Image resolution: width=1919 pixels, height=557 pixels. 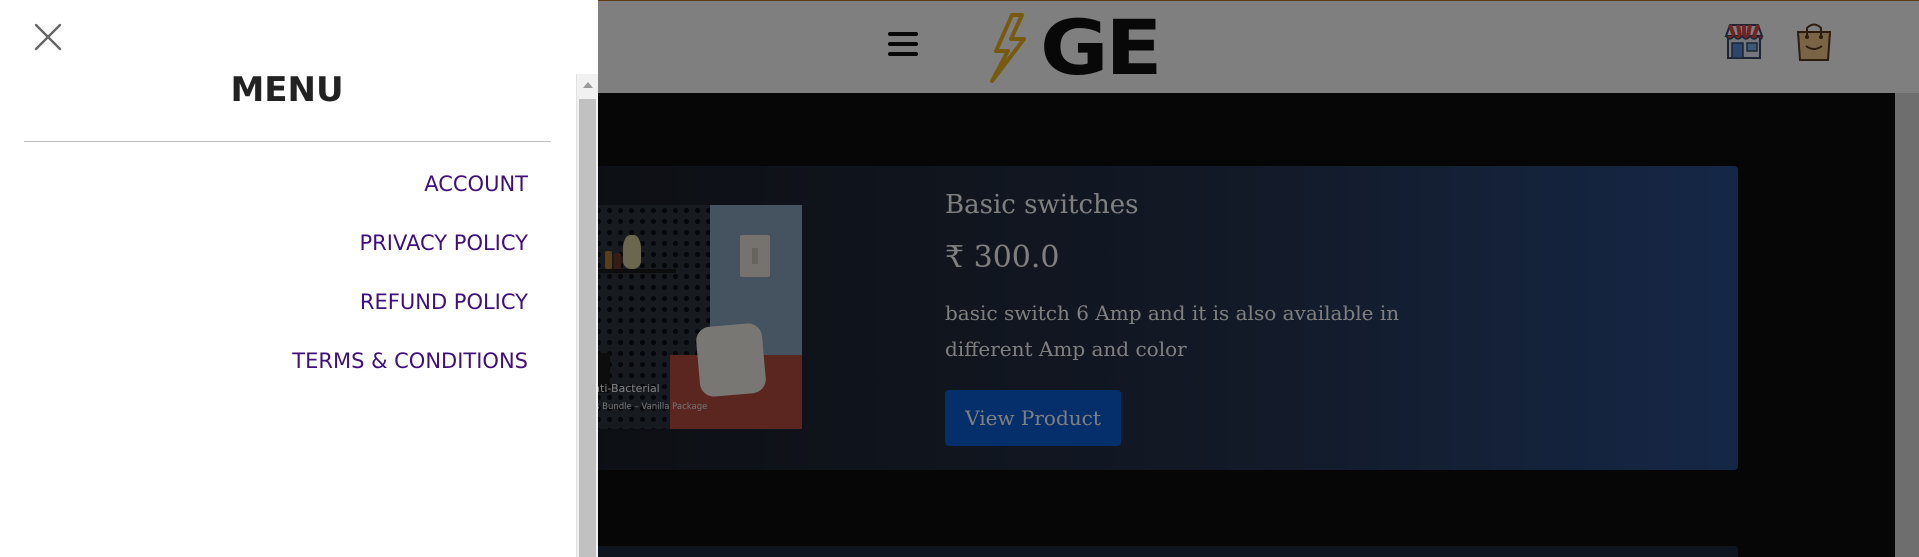 I want to click on menu-item-privacy-policy: PRIVACY POLICY, so click(x=444, y=243).